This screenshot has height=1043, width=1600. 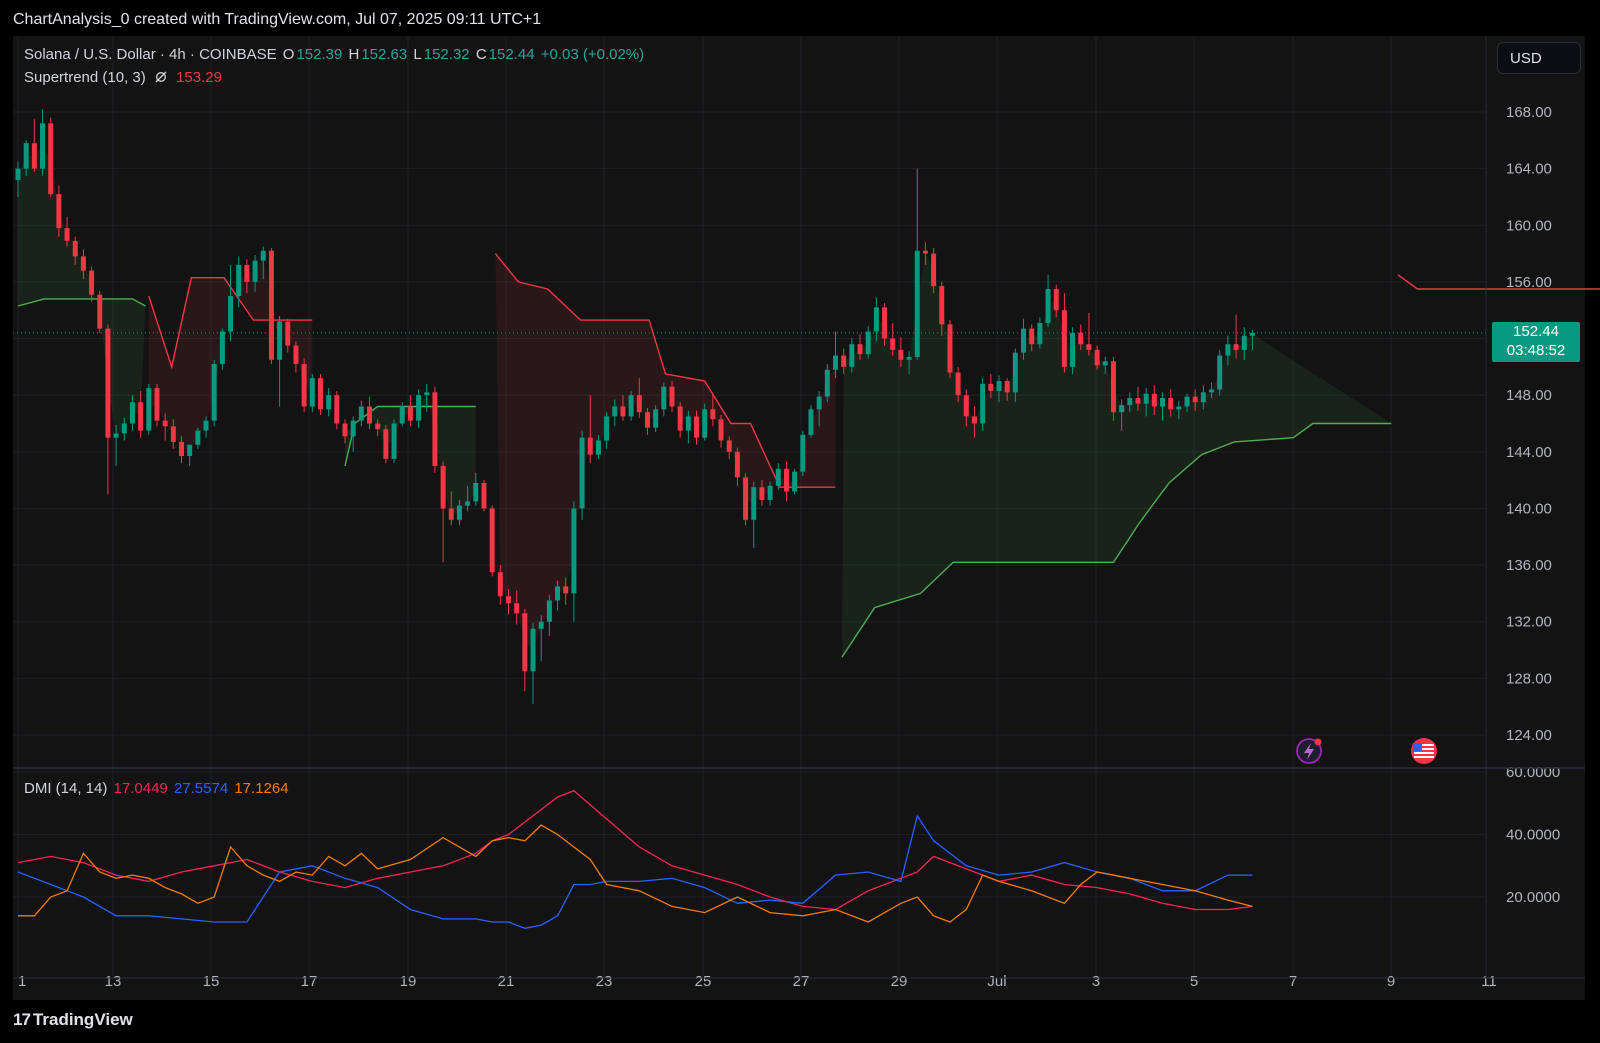 What do you see at coordinates (1539, 58) in the screenshot?
I see `currency-button: USD` at bounding box center [1539, 58].